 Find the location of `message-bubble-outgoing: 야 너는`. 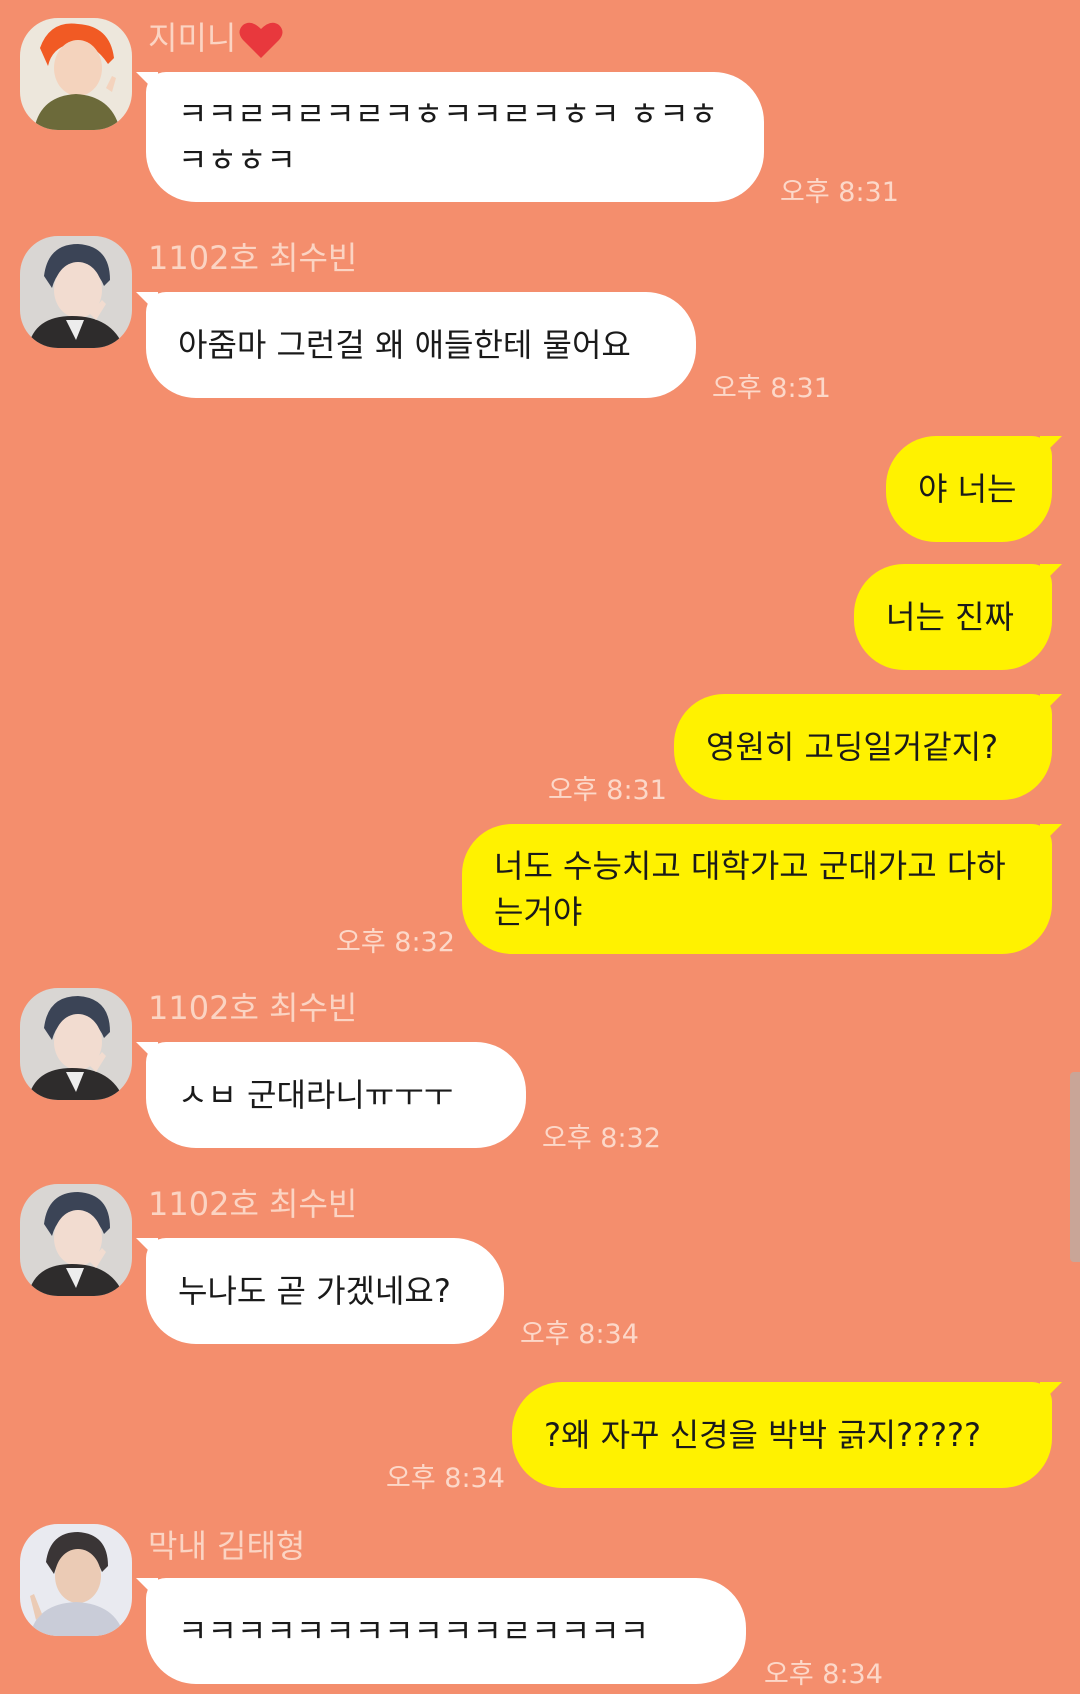

message-bubble-outgoing: 야 너는 is located at coordinates (974, 489).